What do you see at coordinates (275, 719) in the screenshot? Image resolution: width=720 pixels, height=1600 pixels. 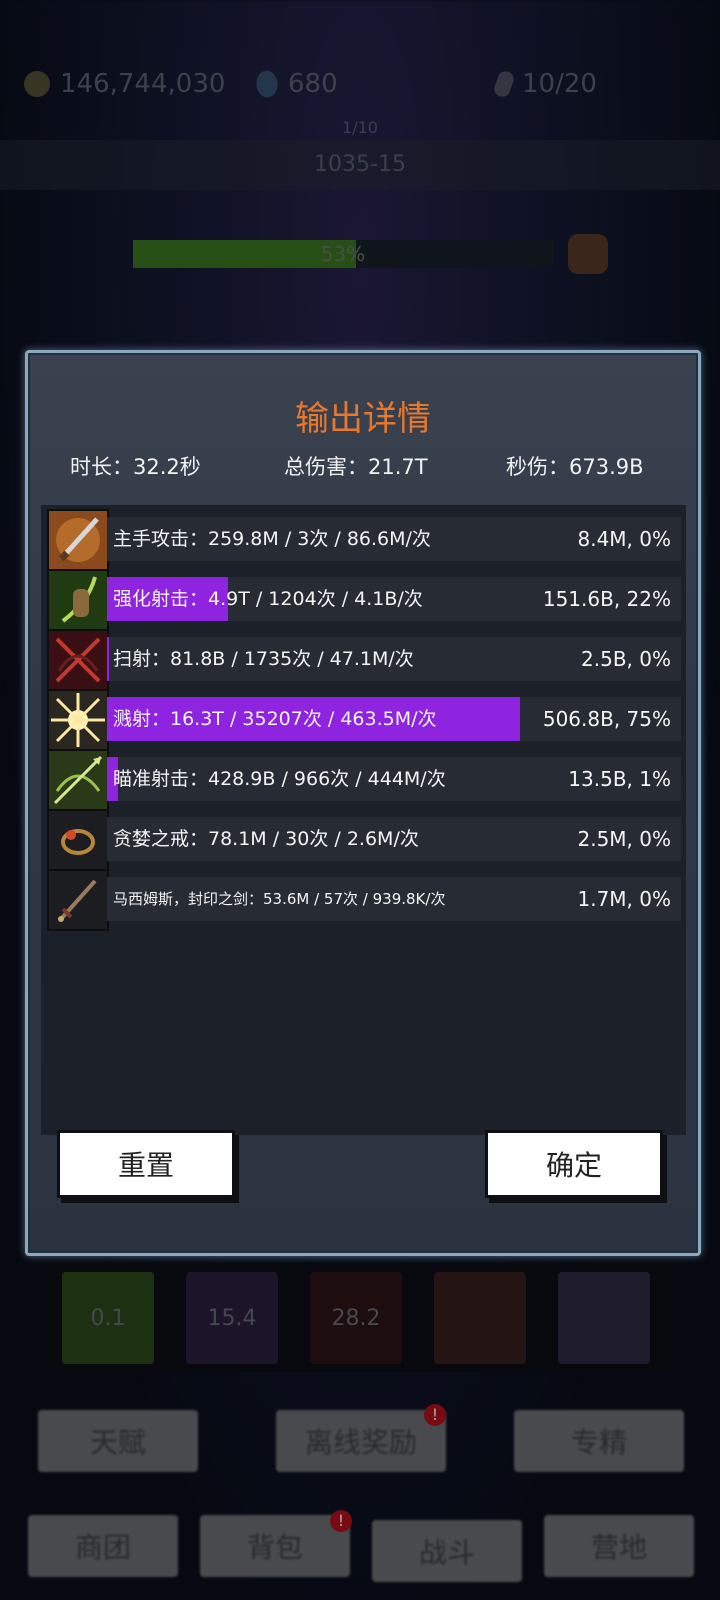 I see `skill-damage-text: 溅射：16.3T / 35207次 / 463.5M/次` at bounding box center [275, 719].